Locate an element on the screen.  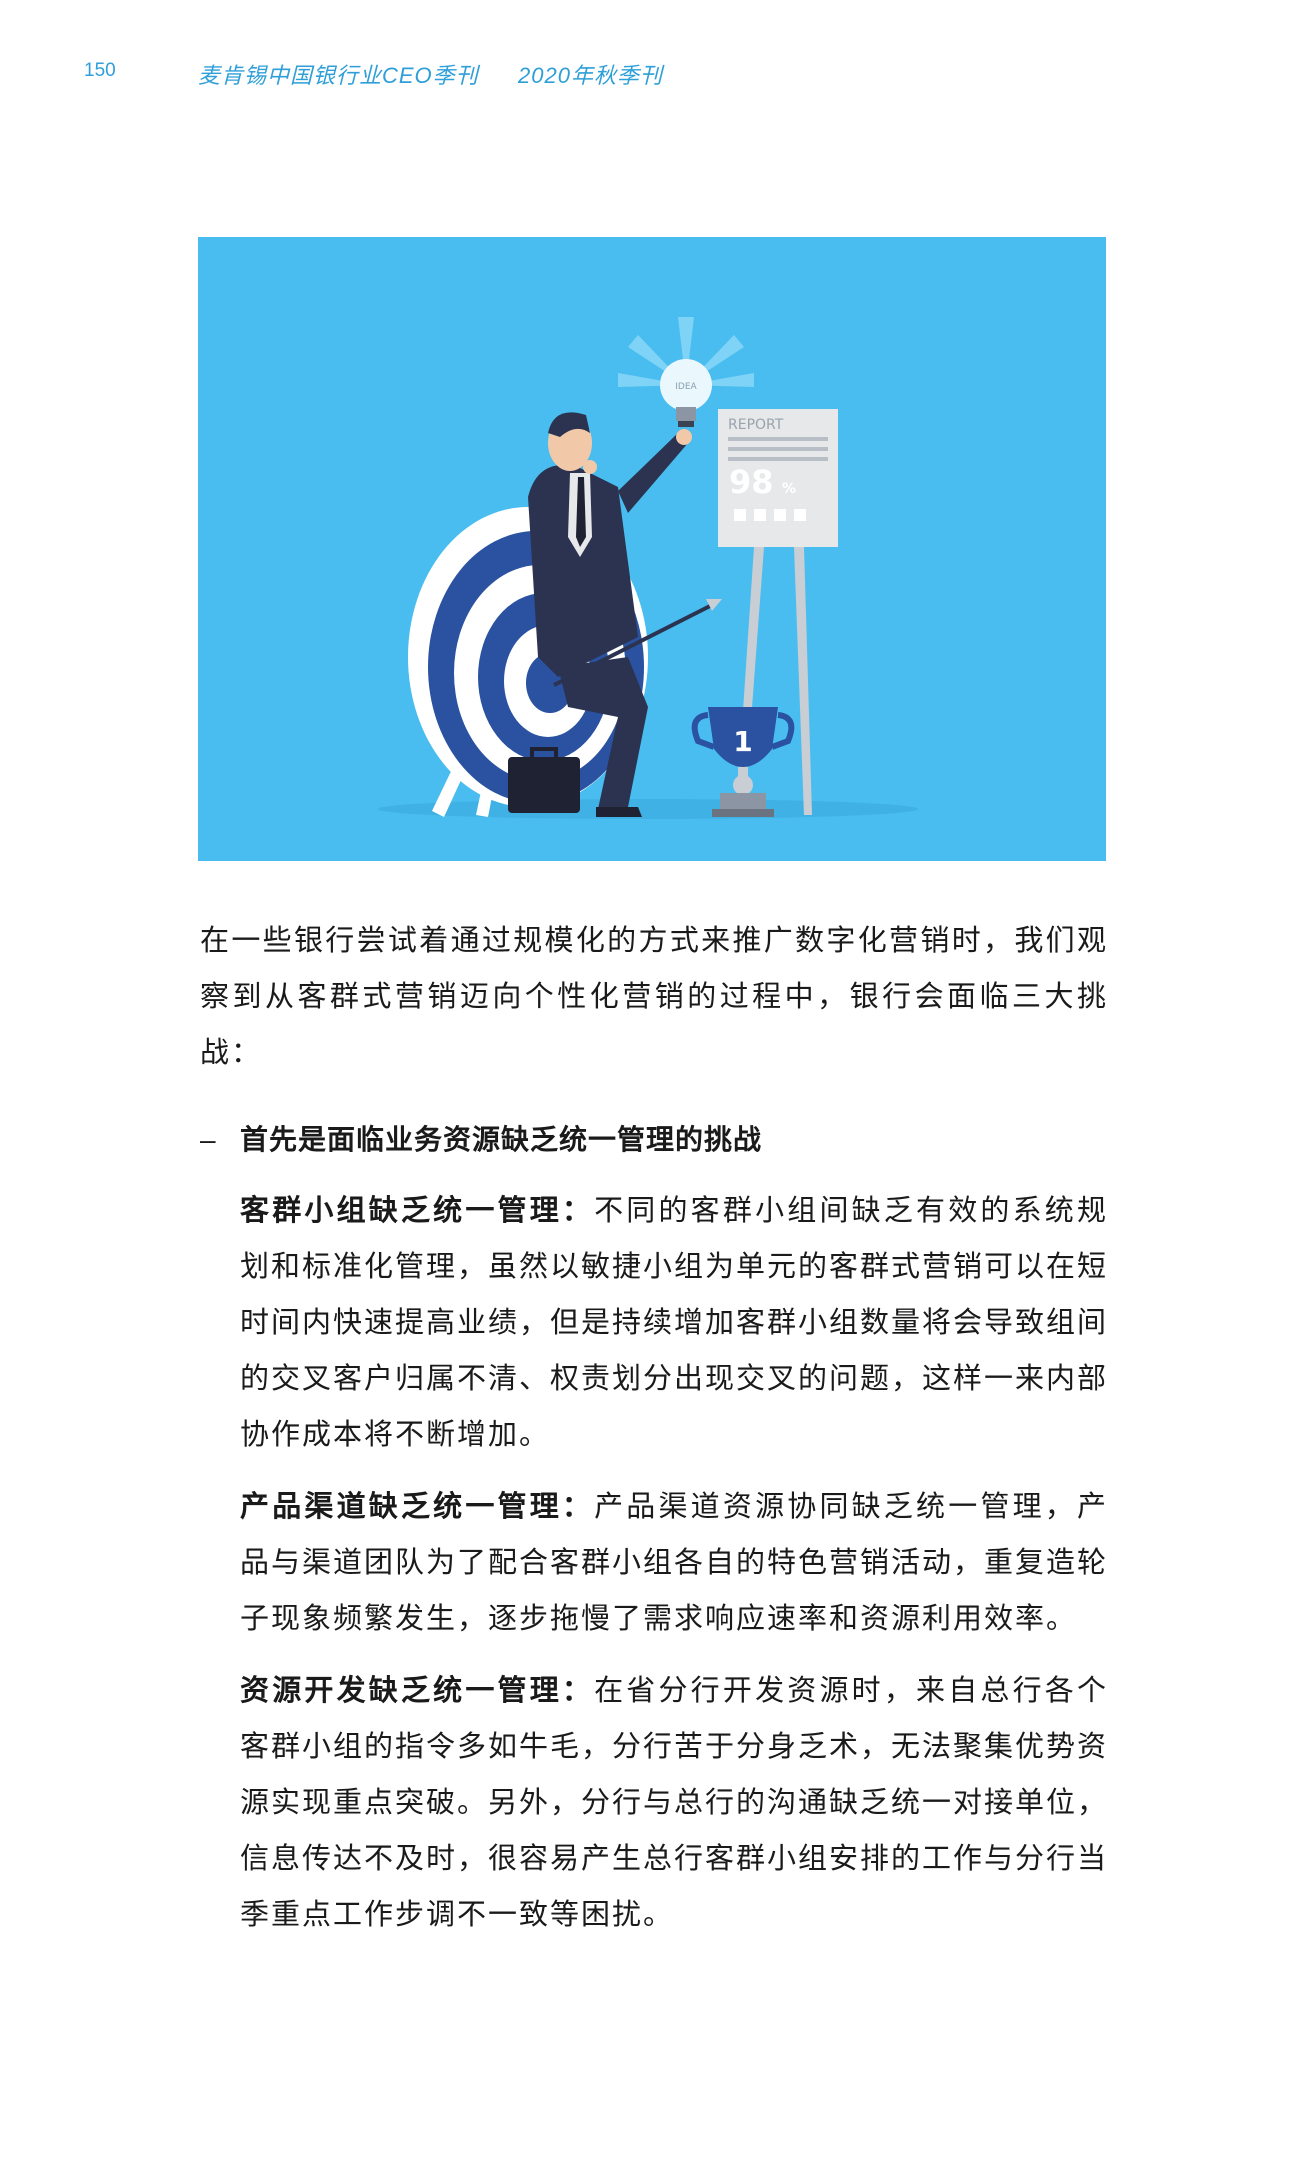
page-number: 150 is located at coordinates (100, 70).